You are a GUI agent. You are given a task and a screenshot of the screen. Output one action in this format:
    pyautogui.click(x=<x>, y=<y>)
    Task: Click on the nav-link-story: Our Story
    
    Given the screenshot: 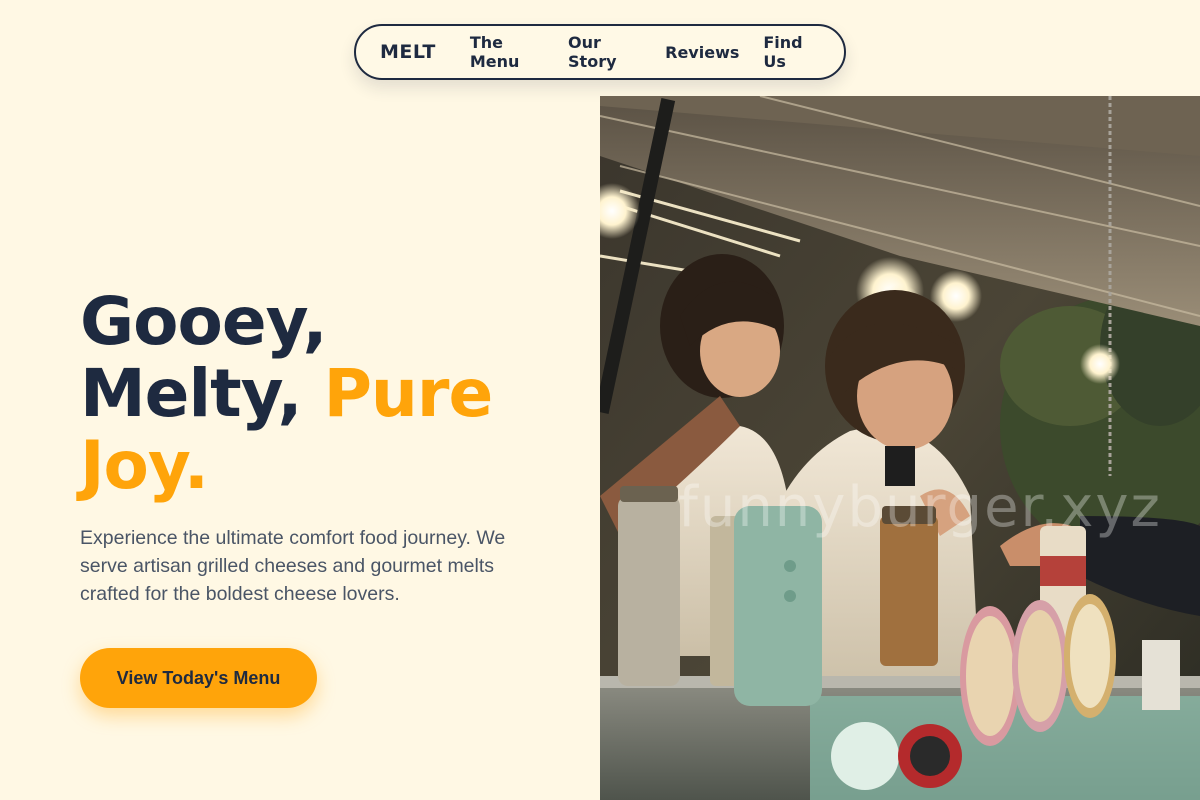 What is the action you would take?
    pyautogui.click(x=604, y=52)
    